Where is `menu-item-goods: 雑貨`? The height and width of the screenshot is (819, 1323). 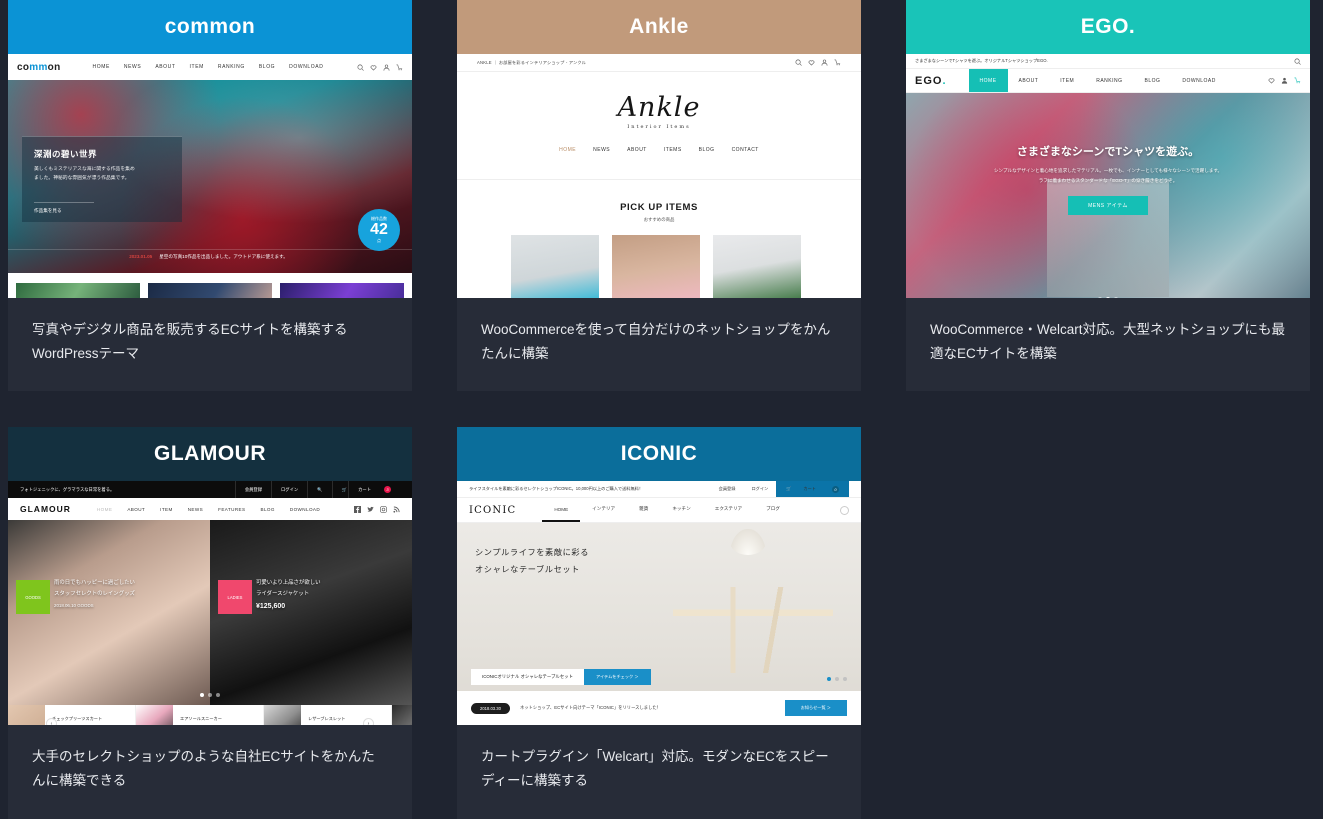
menu-item-goods: 雑貨 is located at coordinates (643, 510).